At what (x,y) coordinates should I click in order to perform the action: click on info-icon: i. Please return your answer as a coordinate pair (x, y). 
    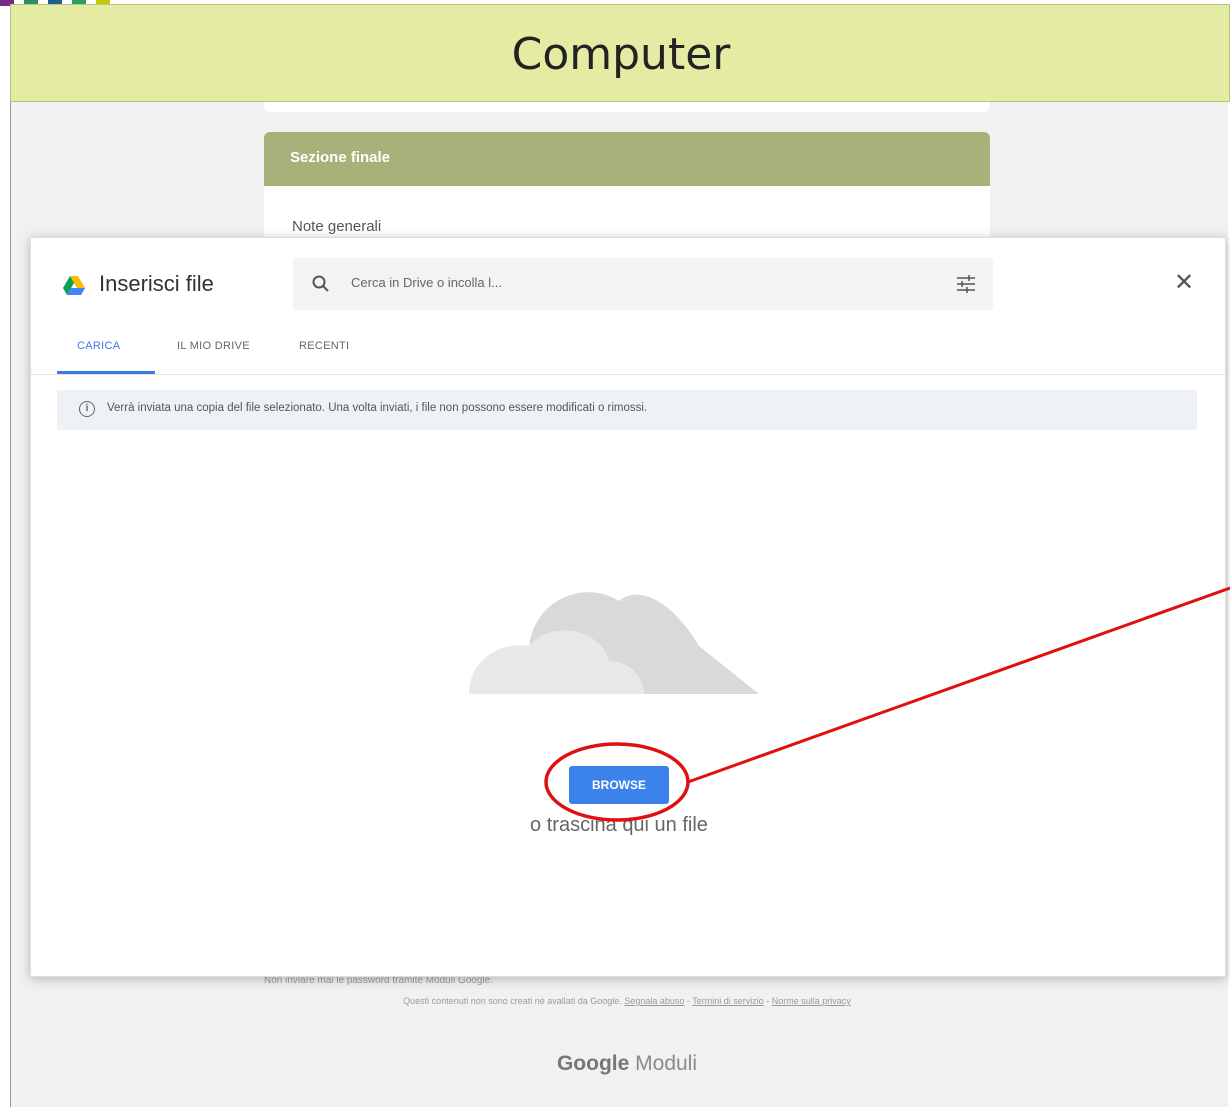
    Looking at the image, I should click on (87, 409).